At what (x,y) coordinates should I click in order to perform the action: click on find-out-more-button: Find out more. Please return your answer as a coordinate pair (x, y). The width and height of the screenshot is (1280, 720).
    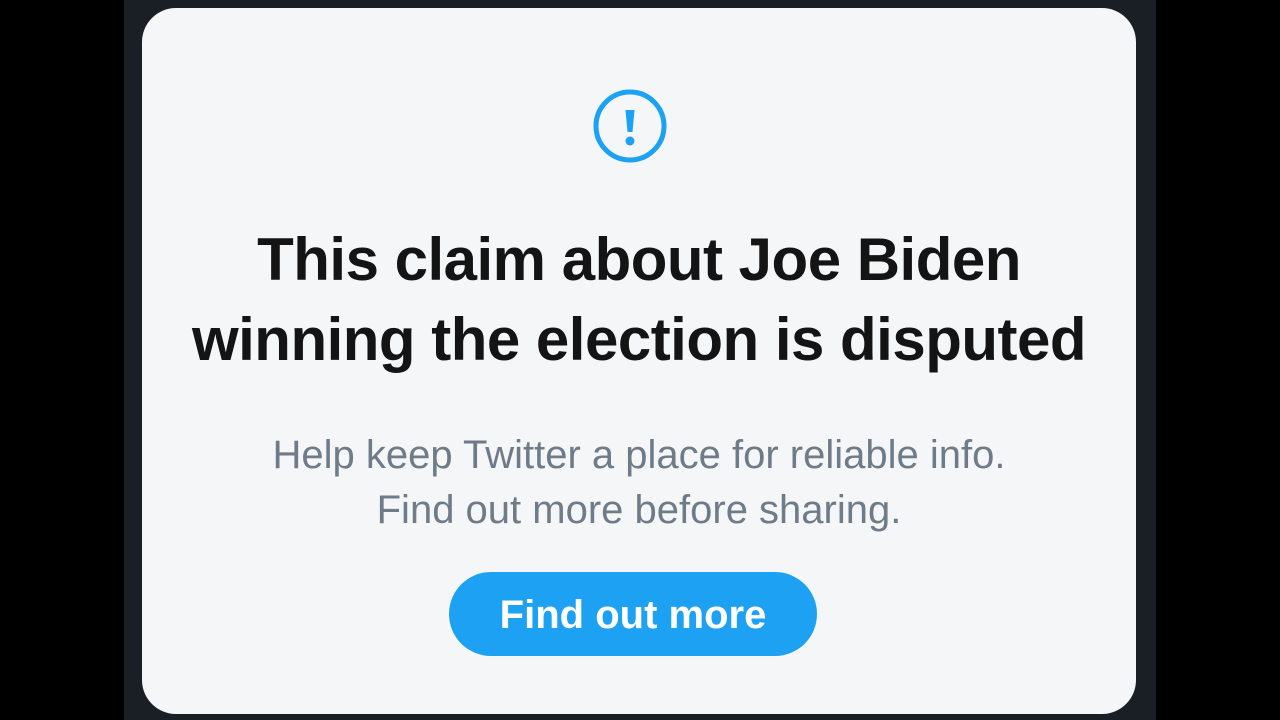
    Looking at the image, I should click on (633, 614).